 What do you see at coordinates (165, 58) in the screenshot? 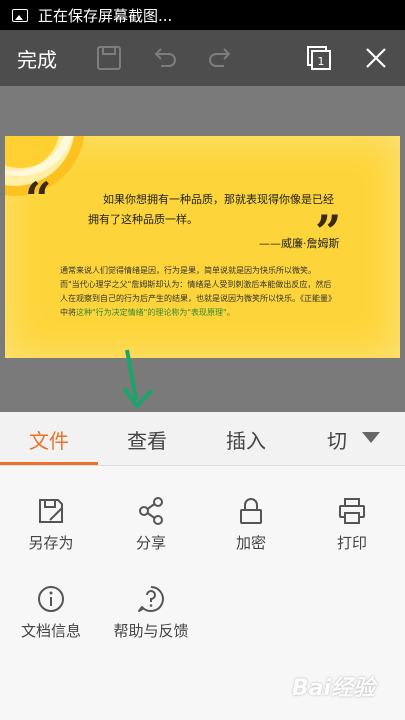
I see `undo-icon` at bounding box center [165, 58].